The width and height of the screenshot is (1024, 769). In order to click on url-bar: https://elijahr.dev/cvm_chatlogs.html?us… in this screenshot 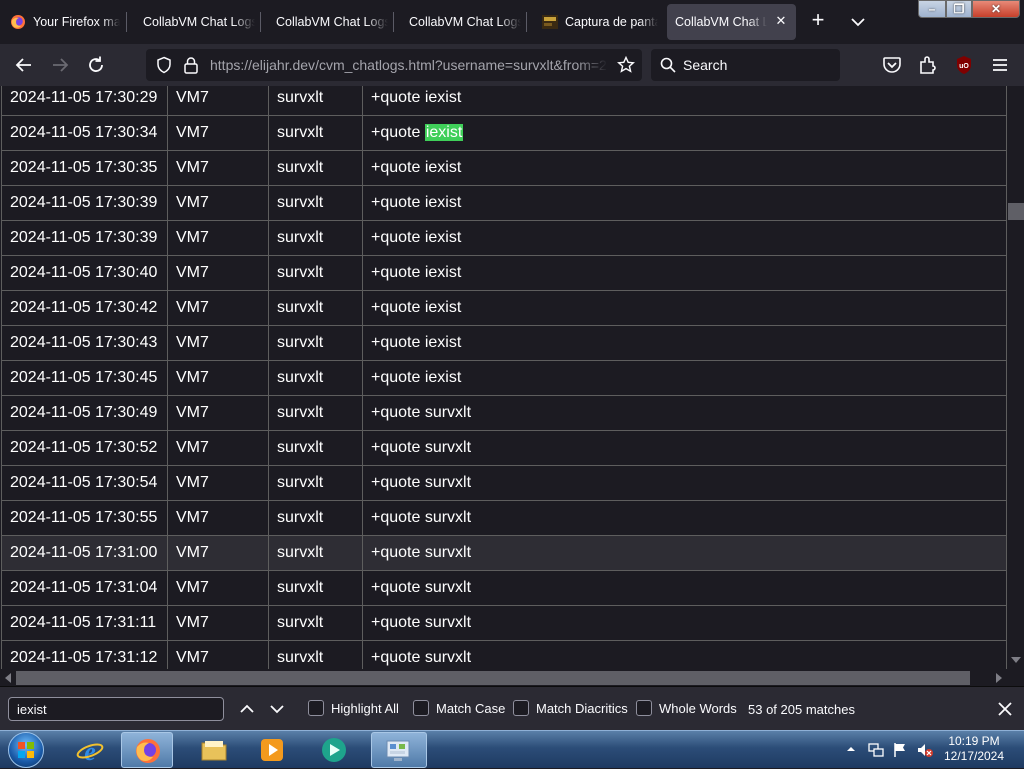, I will do `click(394, 65)`.